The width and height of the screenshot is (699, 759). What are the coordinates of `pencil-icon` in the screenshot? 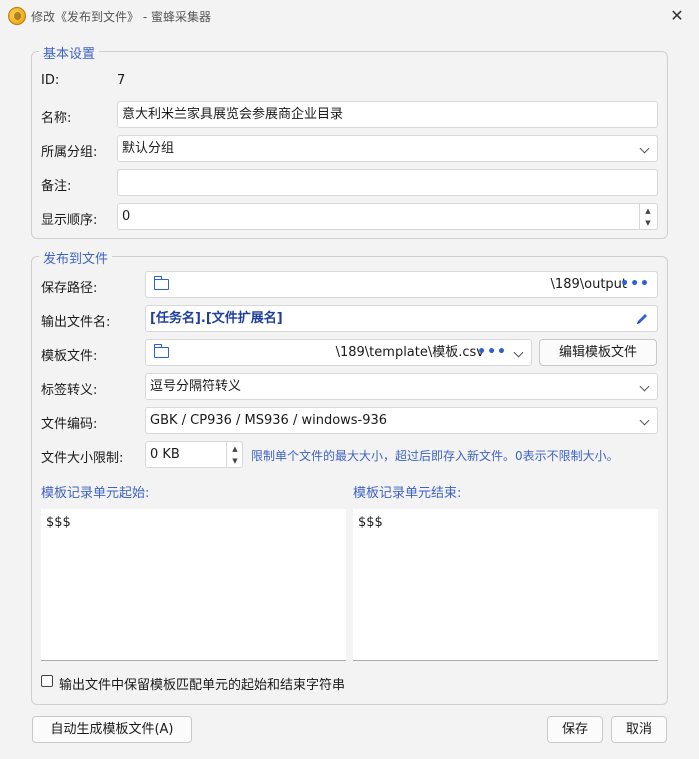 It's located at (642, 319).